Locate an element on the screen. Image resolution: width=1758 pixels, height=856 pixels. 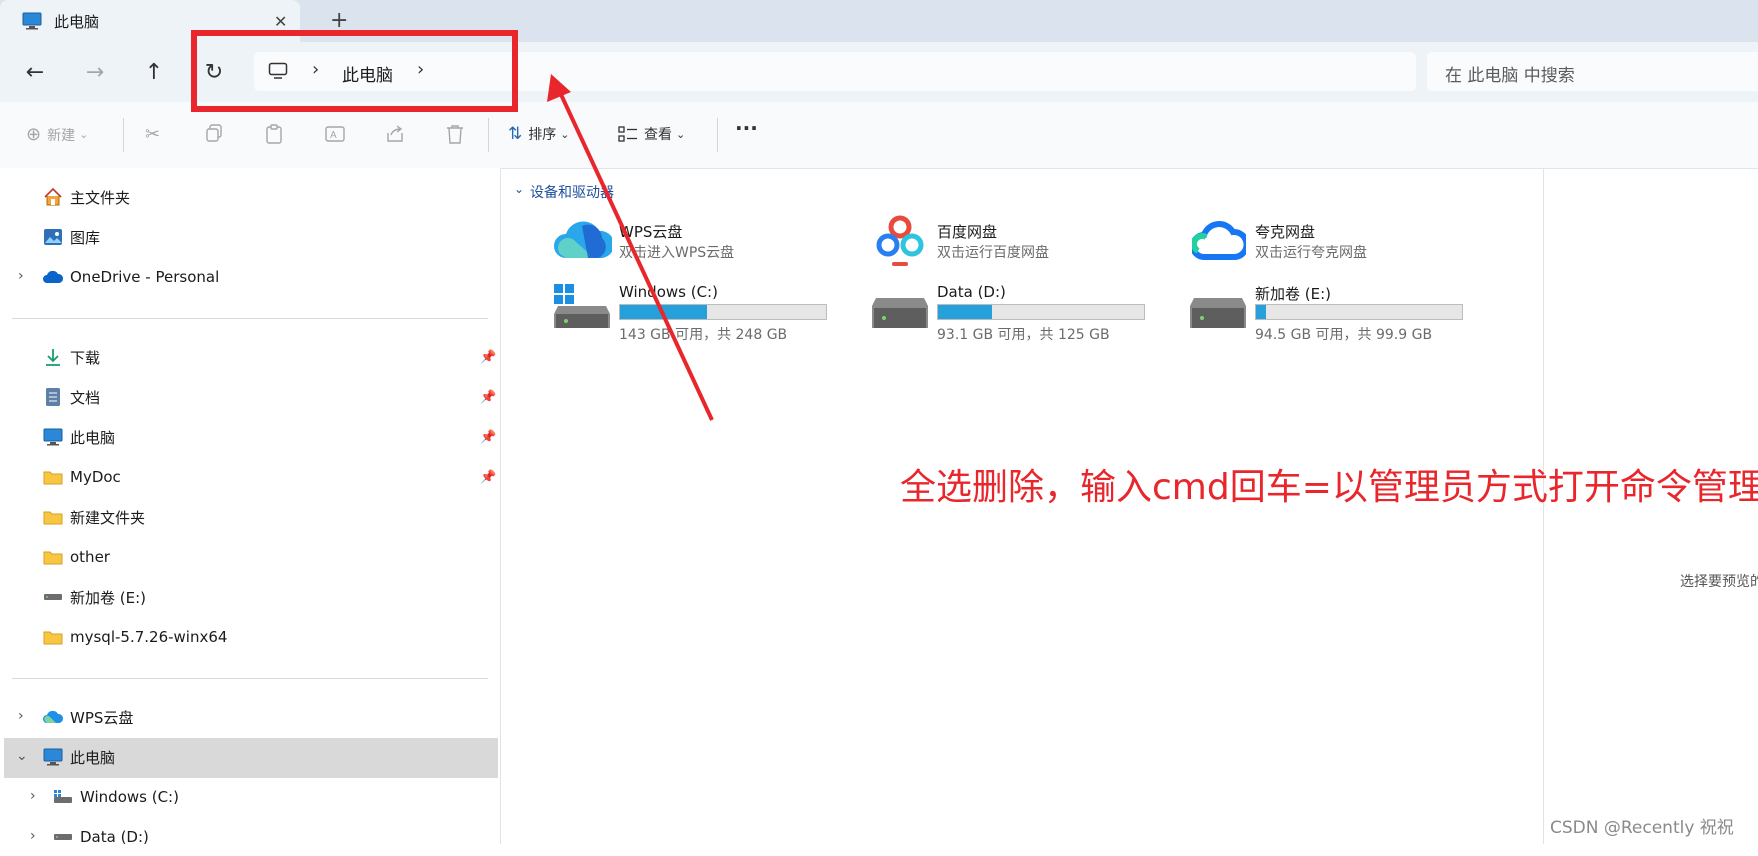
search-input: 在 此电脑 中搜索 is located at coordinates (1510, 73).